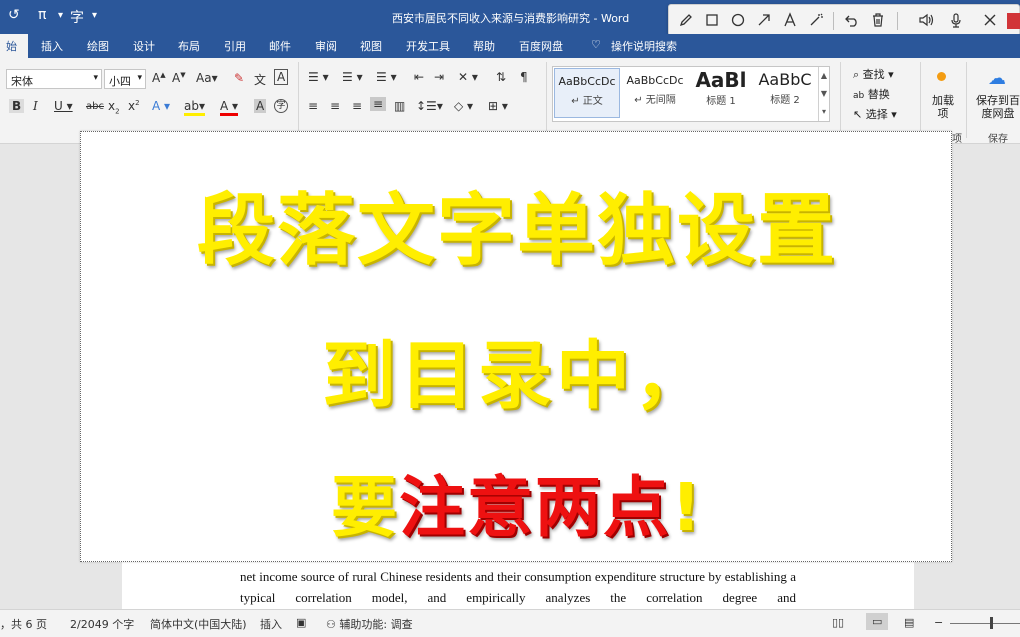  I want to click on strikethrough-icon: abc, so click(95, 106).